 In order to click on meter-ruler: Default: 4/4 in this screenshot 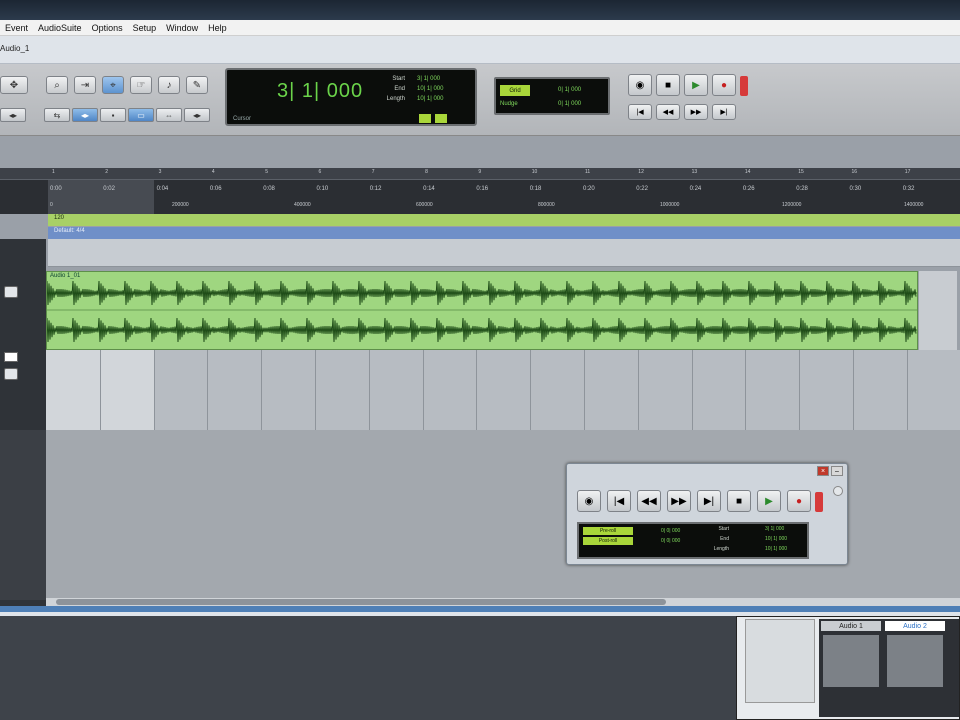, I will do `click(504, 233)`.